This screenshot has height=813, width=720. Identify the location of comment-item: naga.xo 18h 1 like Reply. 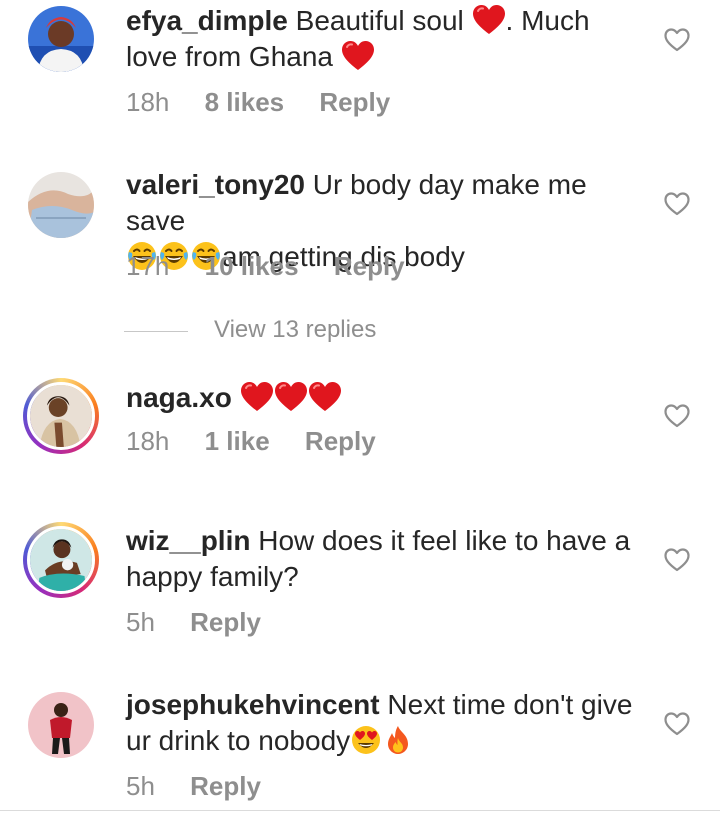
(360, 430).